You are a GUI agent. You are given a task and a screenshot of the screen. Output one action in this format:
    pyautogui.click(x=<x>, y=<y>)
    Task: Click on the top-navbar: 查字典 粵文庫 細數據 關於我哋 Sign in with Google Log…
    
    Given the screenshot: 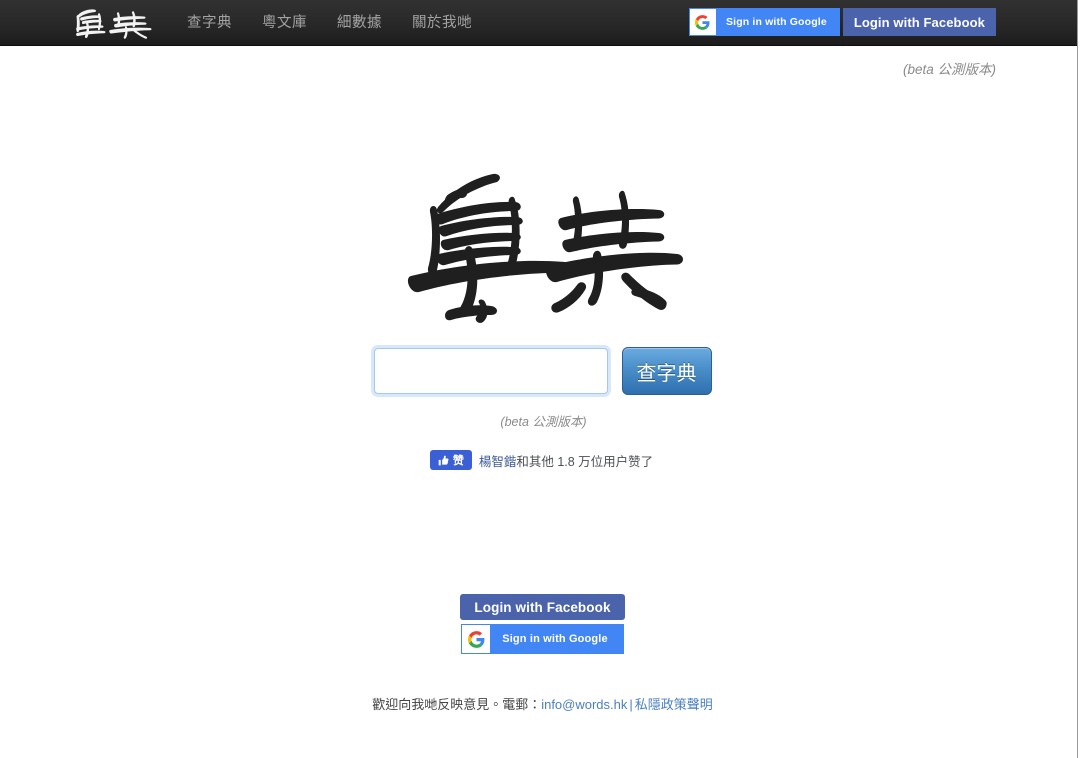 What is the action you would take?
    pyautogui.click(x=538, y=23)
    